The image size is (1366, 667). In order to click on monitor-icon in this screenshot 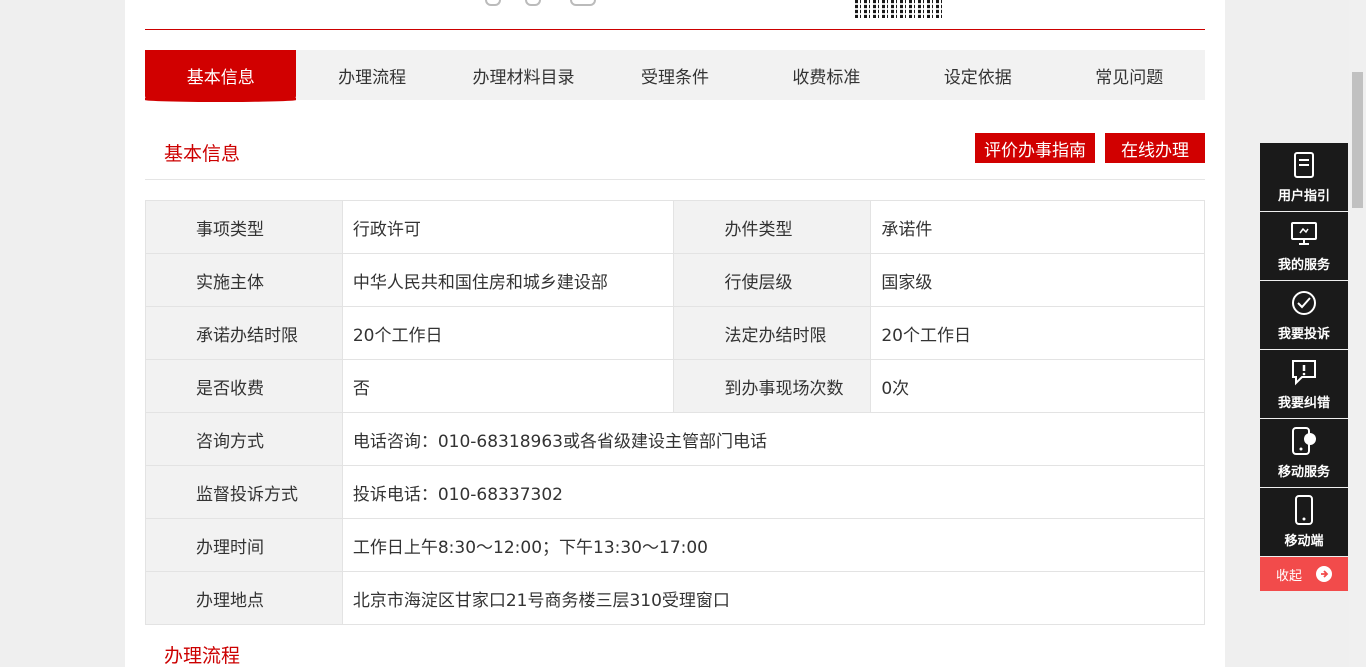, I will do `click(1304, 234)`.